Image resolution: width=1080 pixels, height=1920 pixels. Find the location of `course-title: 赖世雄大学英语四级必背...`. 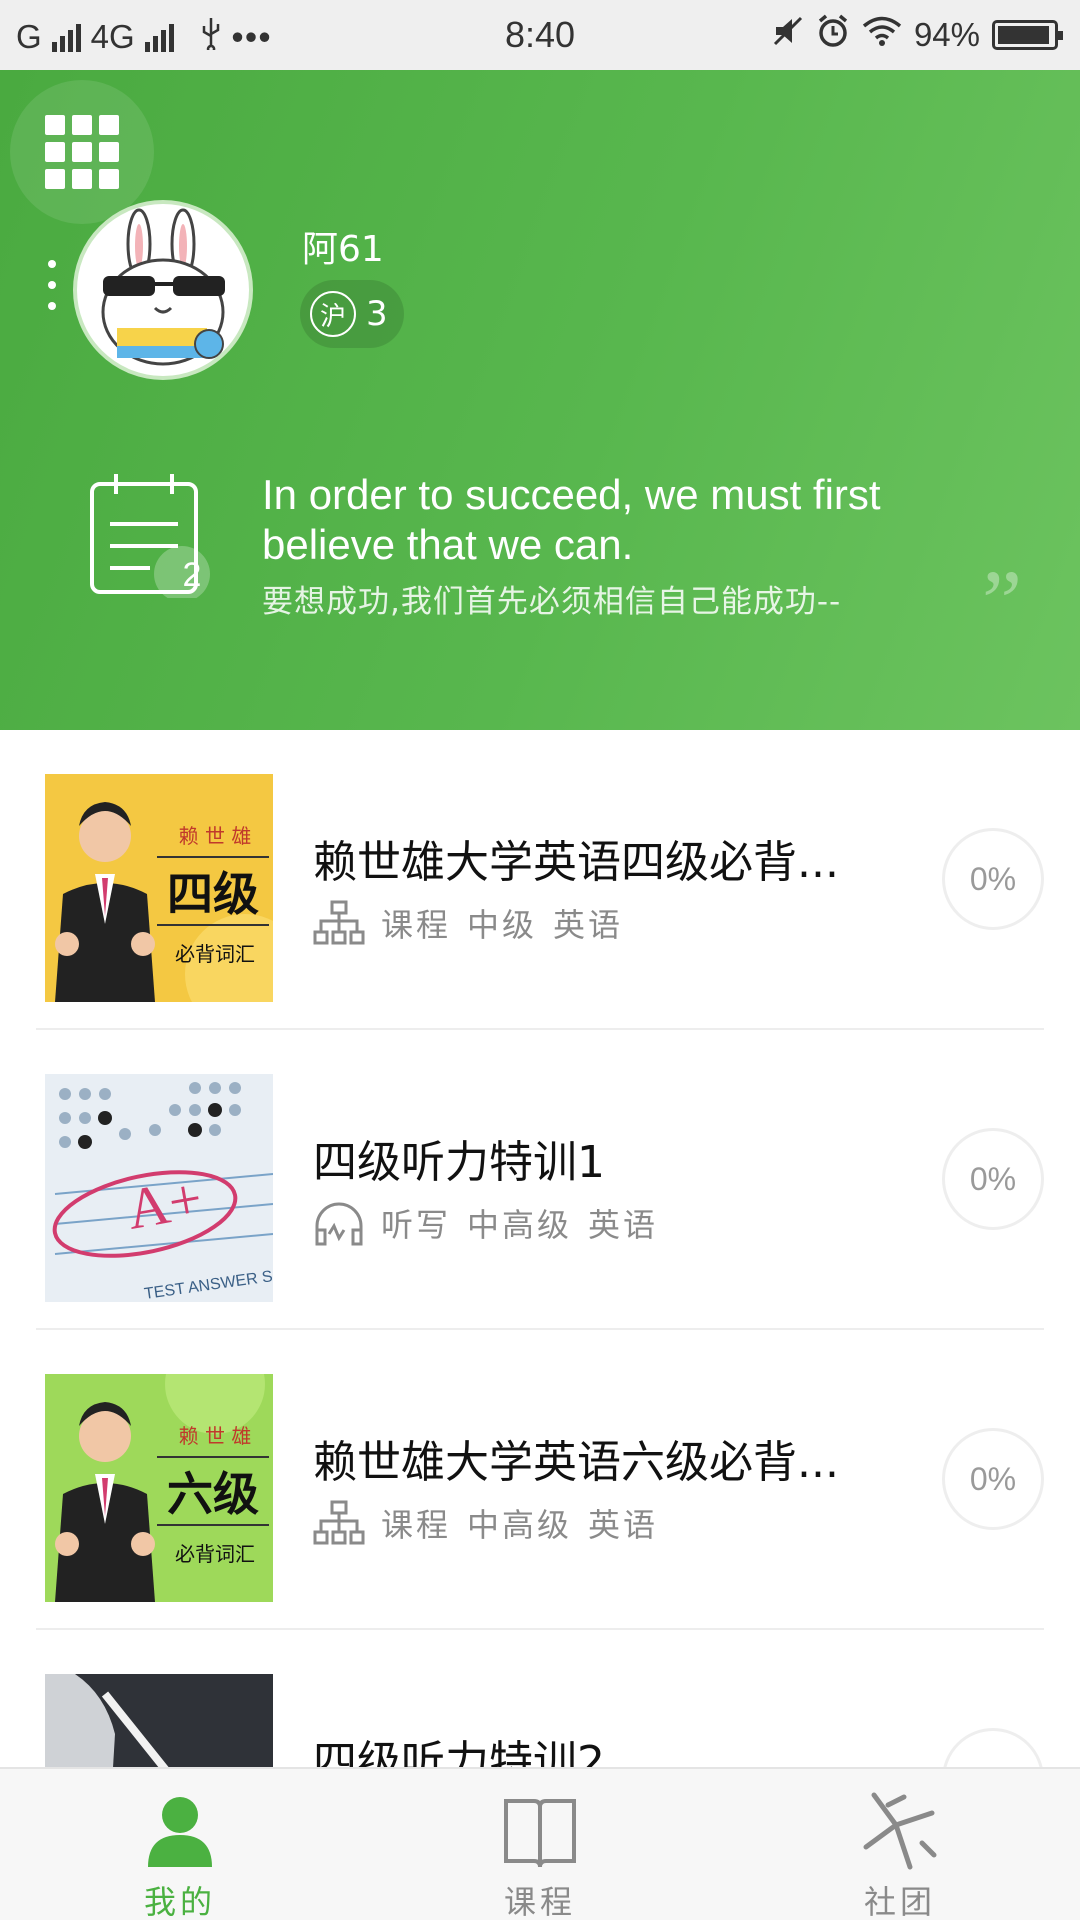

course-title: 赖世雄大学英语四级必背... is located at coordinates (576, 862).